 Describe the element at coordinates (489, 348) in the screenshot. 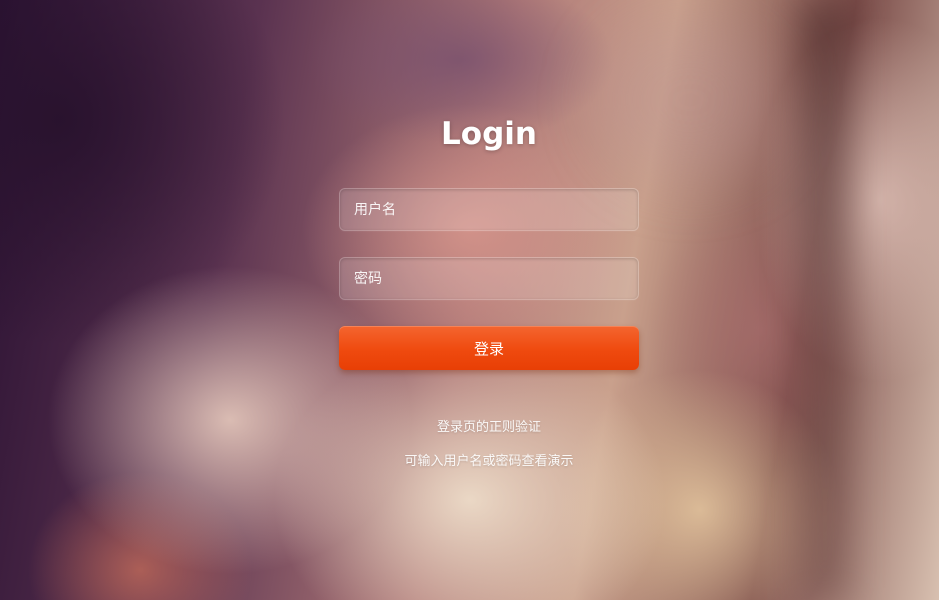

I see `login-button: 登录` at that location.